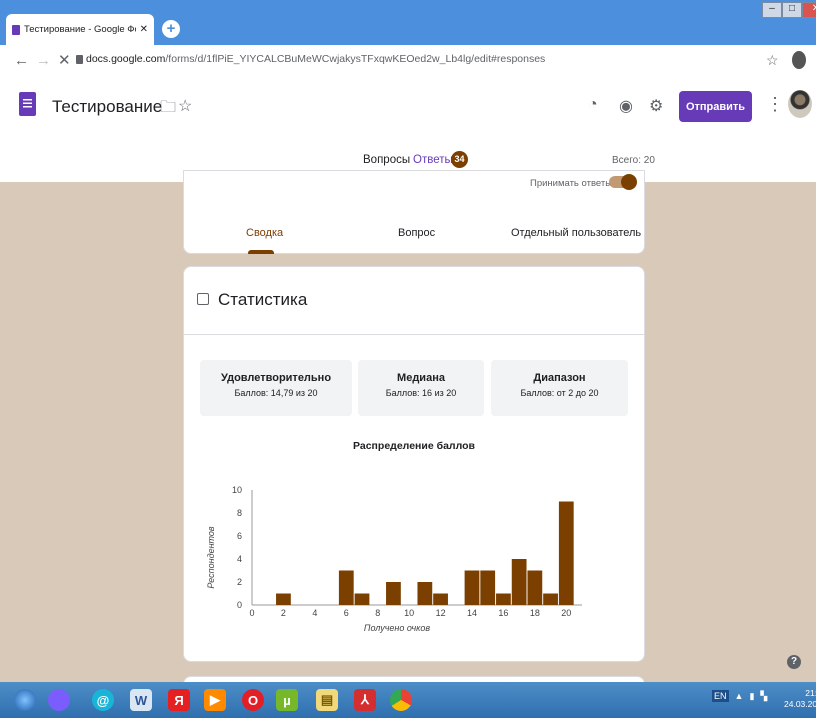 This screenshot has width=816, height=718. Describe the element at coordinates (103, 700) in the screenshot. I see `browser-app-icon: @` at that location.